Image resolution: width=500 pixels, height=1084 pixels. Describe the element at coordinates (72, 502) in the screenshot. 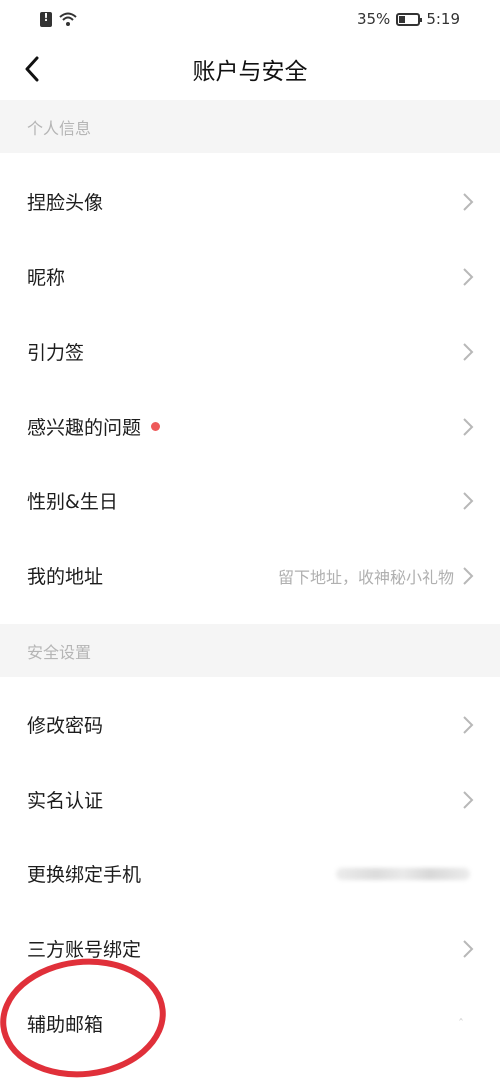

I see `row-label: 性别&生日` at that location.